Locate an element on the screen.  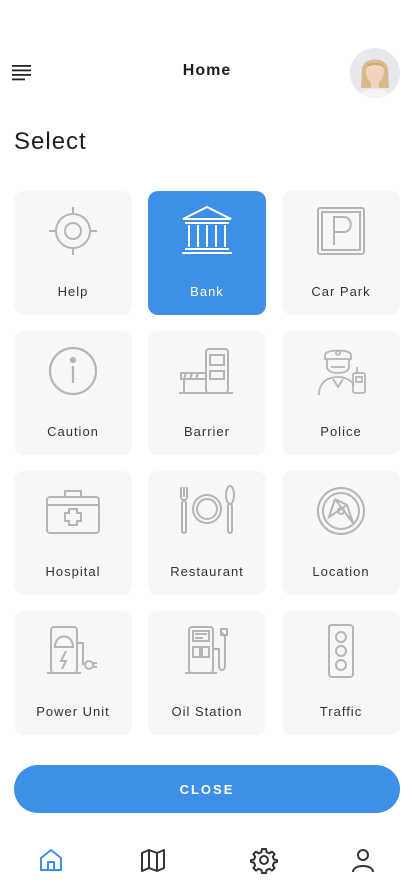
tile-caution: Caution is located at coordinates (73, 393).